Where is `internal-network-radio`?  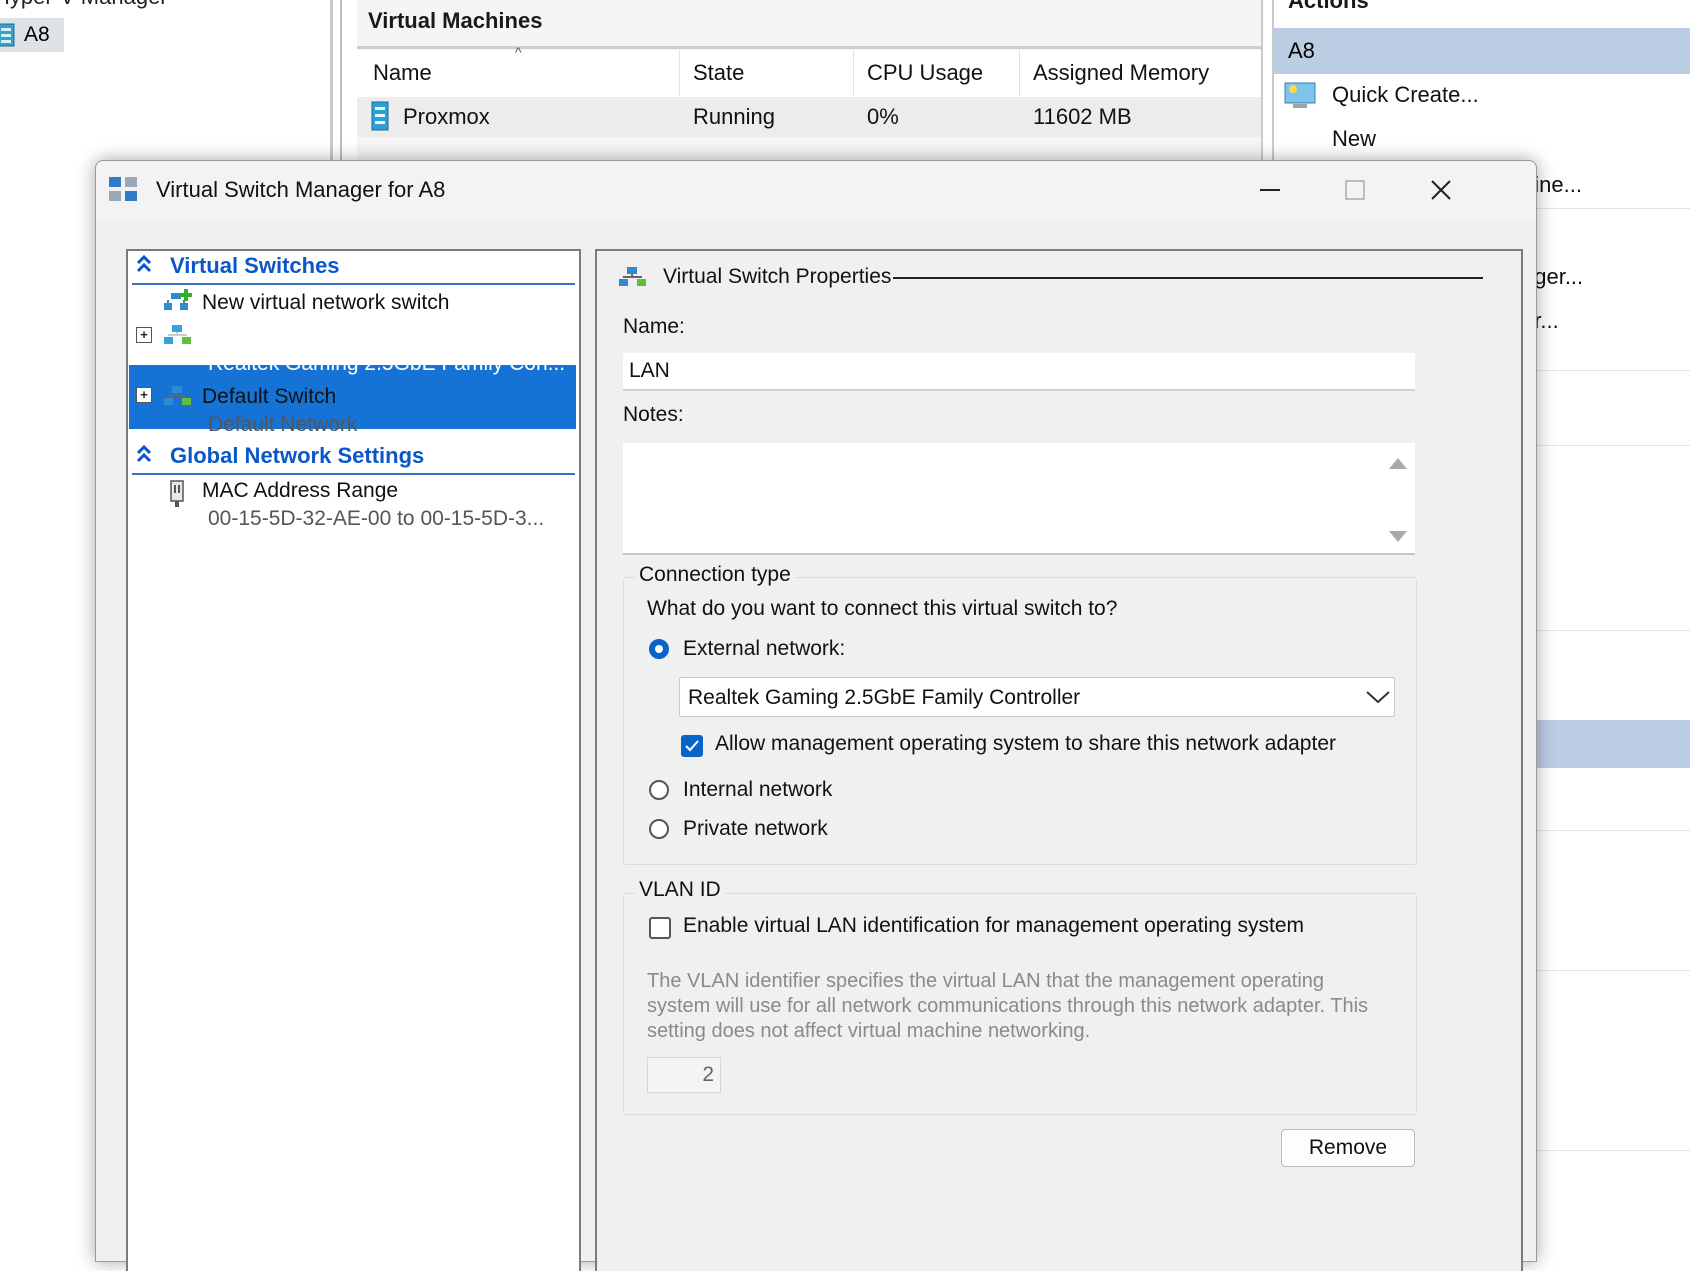
internal-network-radio is located at coordinates (659, 790).